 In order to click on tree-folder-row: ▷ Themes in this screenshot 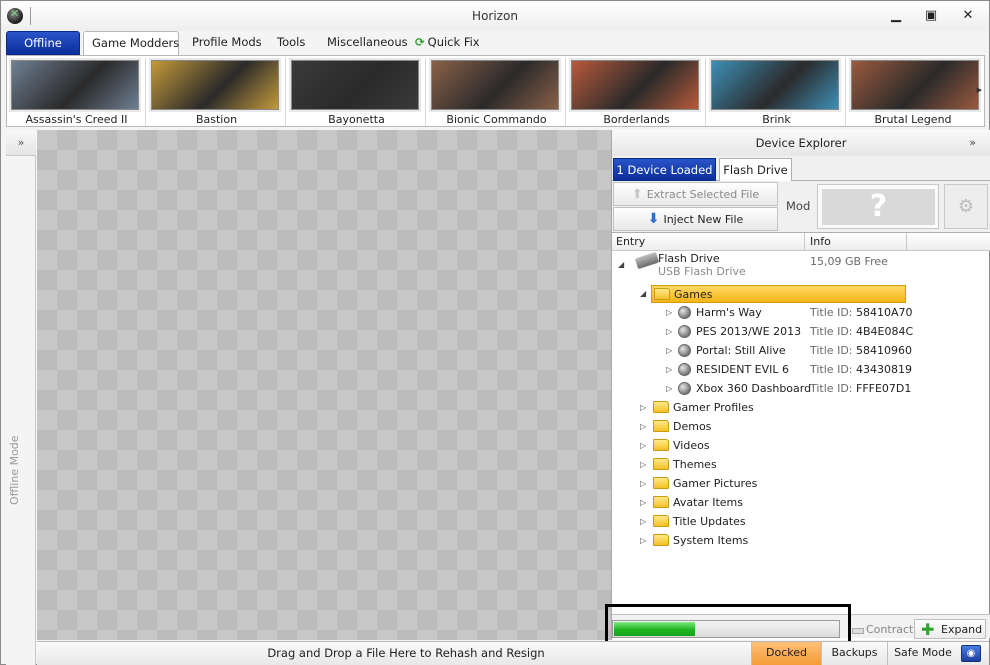, I will do `click(790, 465)`.